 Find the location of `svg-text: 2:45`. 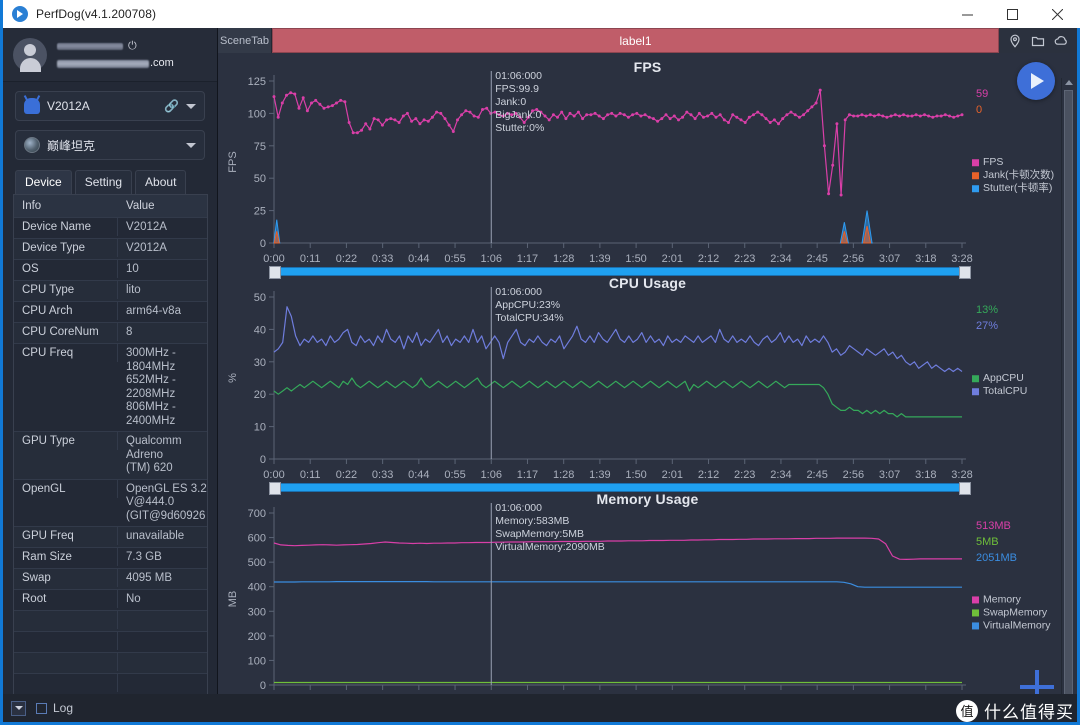

svg-text: 2:45 is located at coordinates (816, 259).